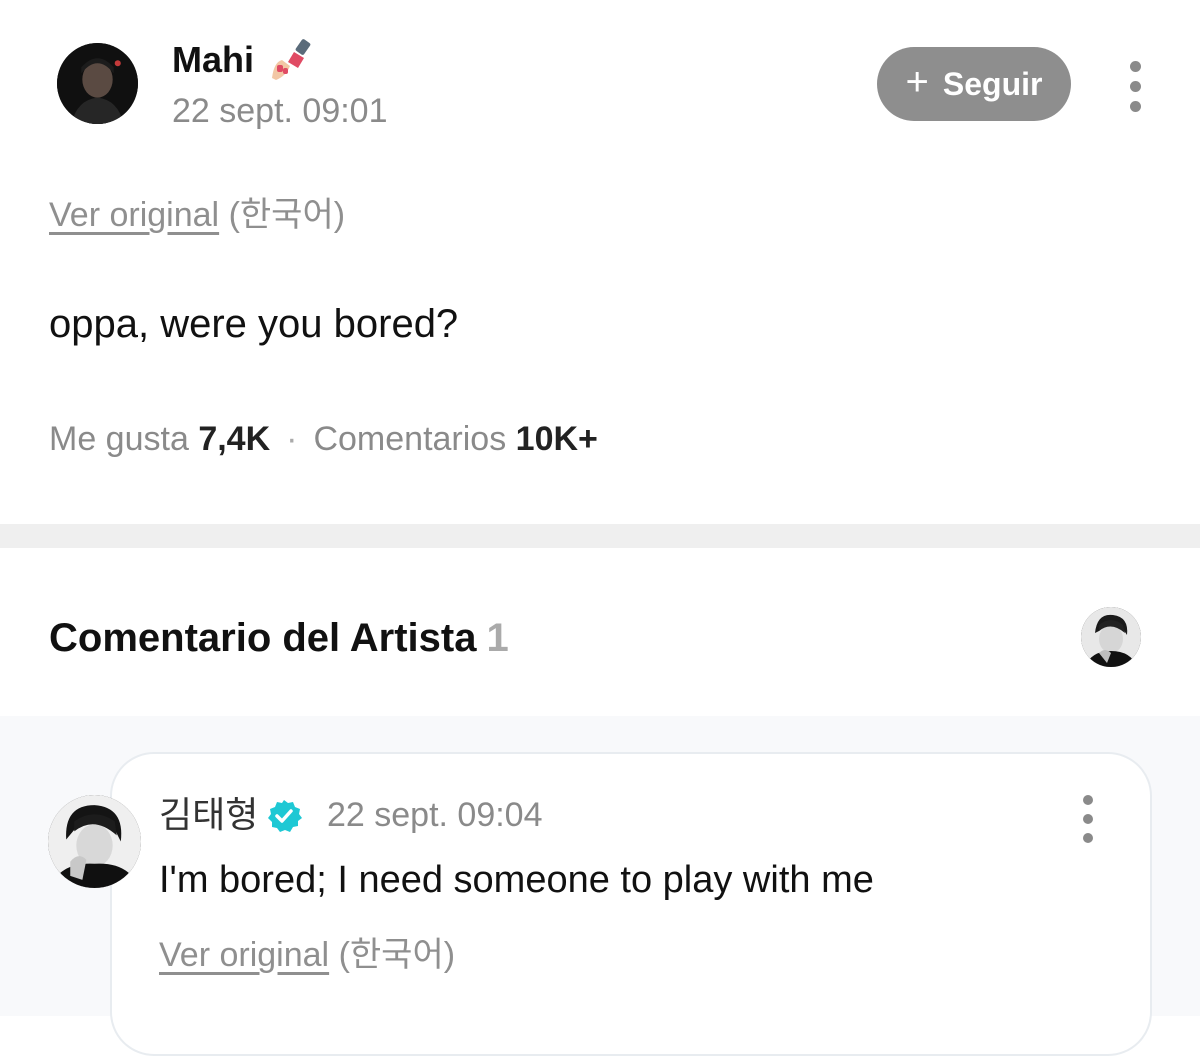  I want to click on section-title-text: Comentario del Artista, so click(263, 638).